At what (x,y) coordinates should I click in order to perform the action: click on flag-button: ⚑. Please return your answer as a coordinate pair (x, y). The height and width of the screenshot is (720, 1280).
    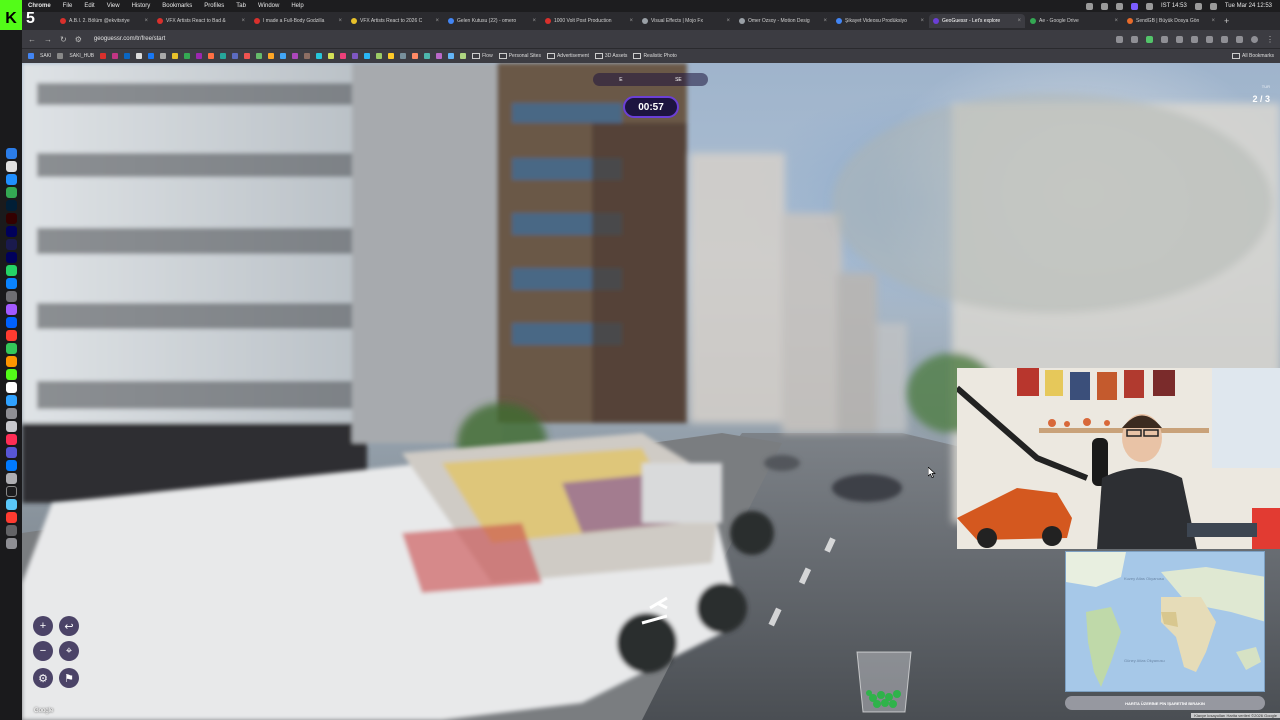
    Looking at the image, I should click on (69, 678).